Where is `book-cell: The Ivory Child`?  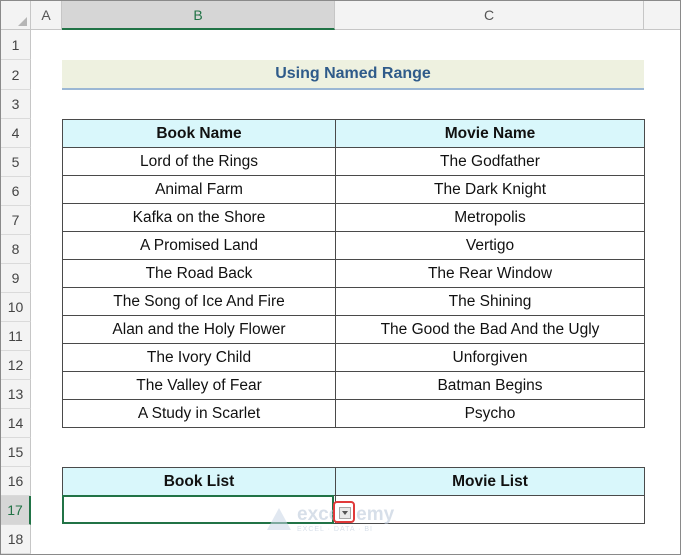
book-cell: The Ivory Child is located at coordinates (199, 357).